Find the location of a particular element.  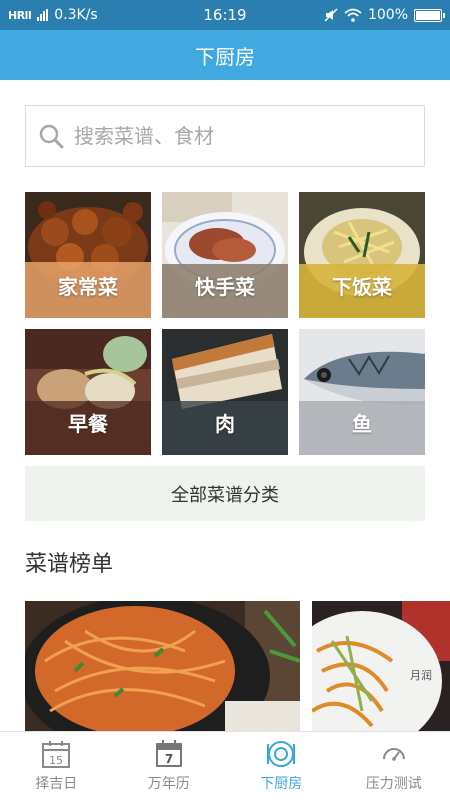

status-left: HRll 0.3K/s is located at coordinates (83, 15).